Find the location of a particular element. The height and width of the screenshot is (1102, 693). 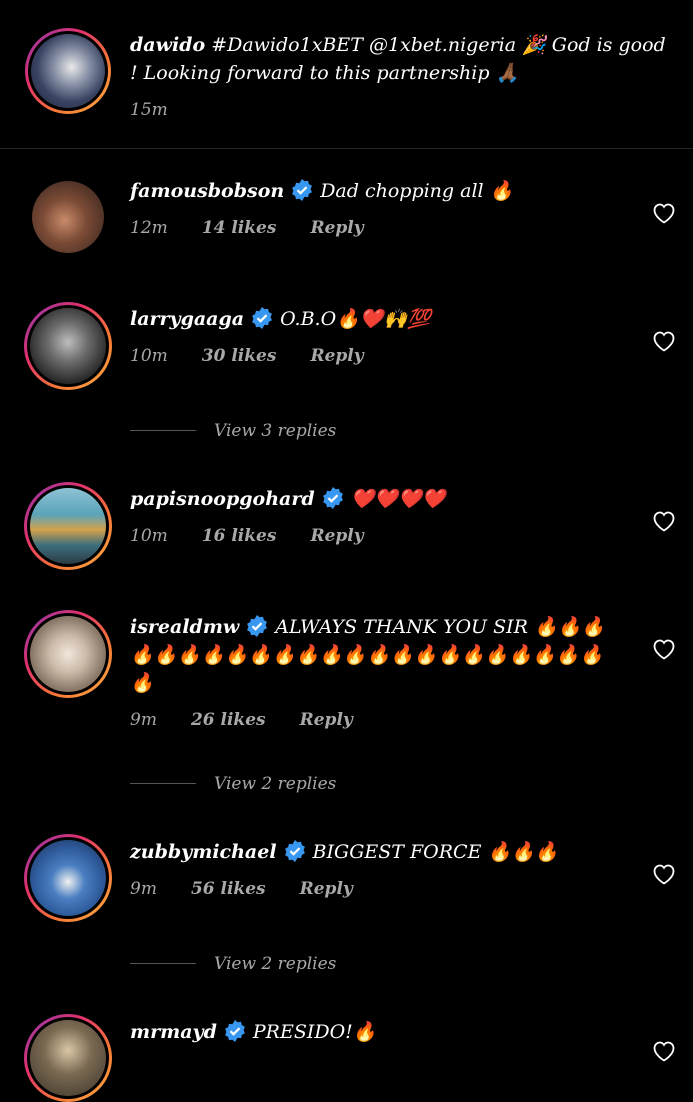

comment-text: PRESIDO!🔥 is located at coordinates (314, 1032).